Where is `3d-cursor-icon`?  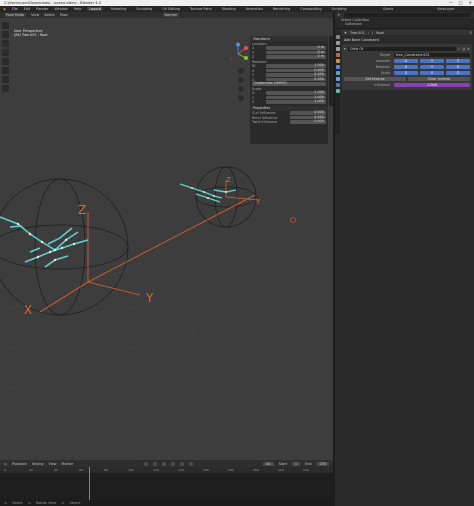 3d-cursor-icon is located at coordinates (293, 220).